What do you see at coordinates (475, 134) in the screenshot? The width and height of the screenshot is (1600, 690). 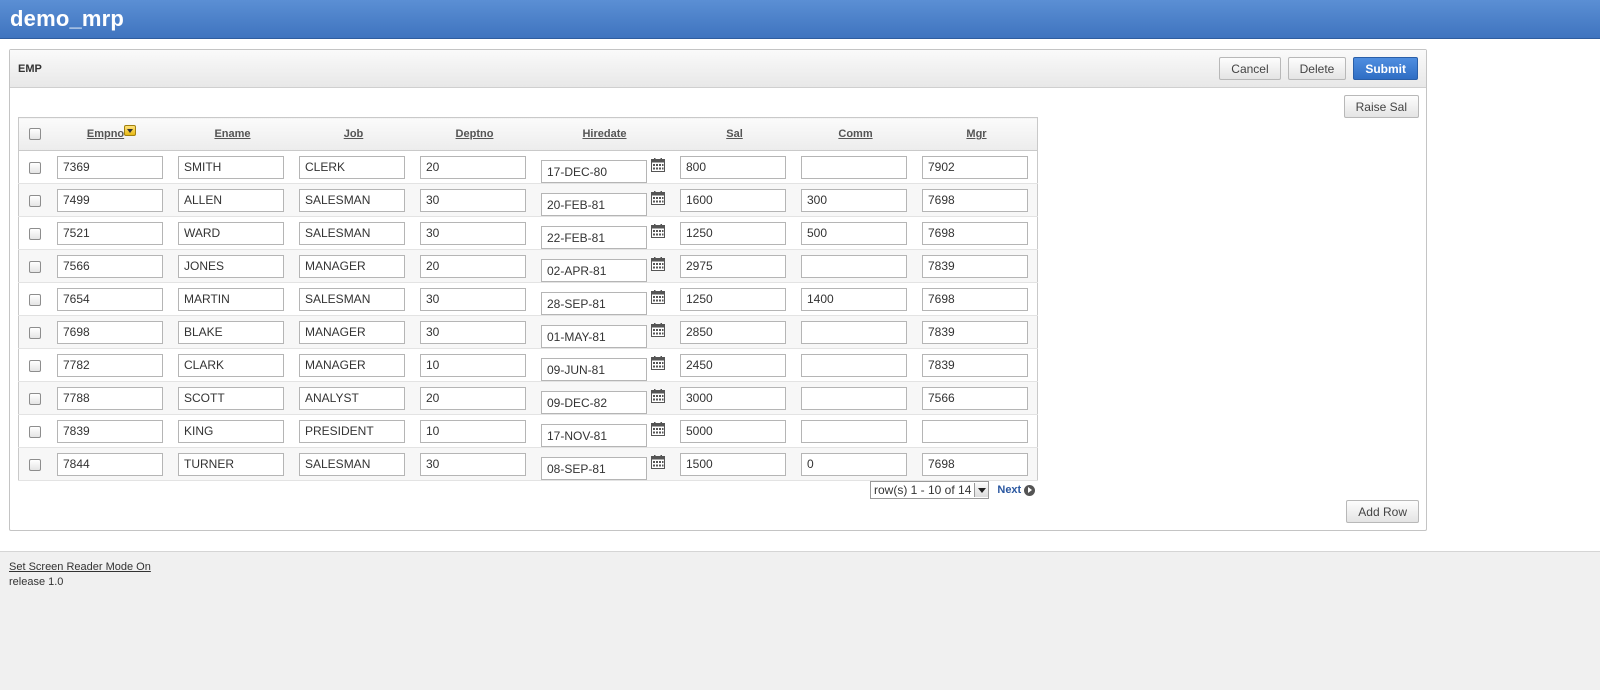 I see `header-deptno-link: Deptno` at bounding box center [475, 134].